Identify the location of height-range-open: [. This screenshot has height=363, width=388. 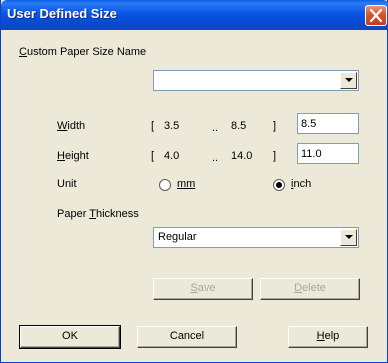
(153, 156).